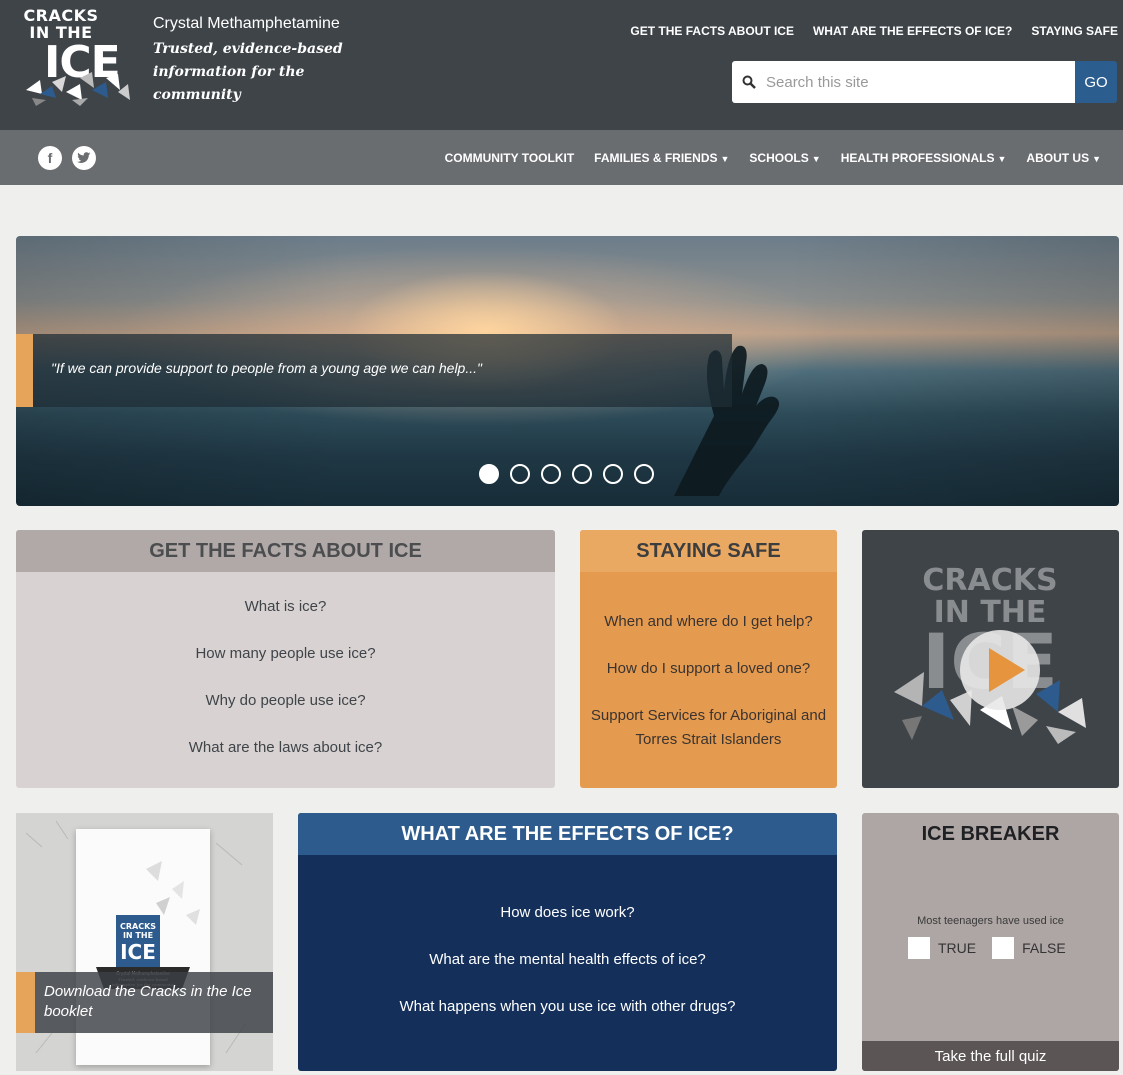 Image resolution: width=1123 pixels, height=1075 pixels. Describe the element at coordinates (138, 926) in the screenshot. I see `booklet-logo-line-1: CRACKS` at that location.